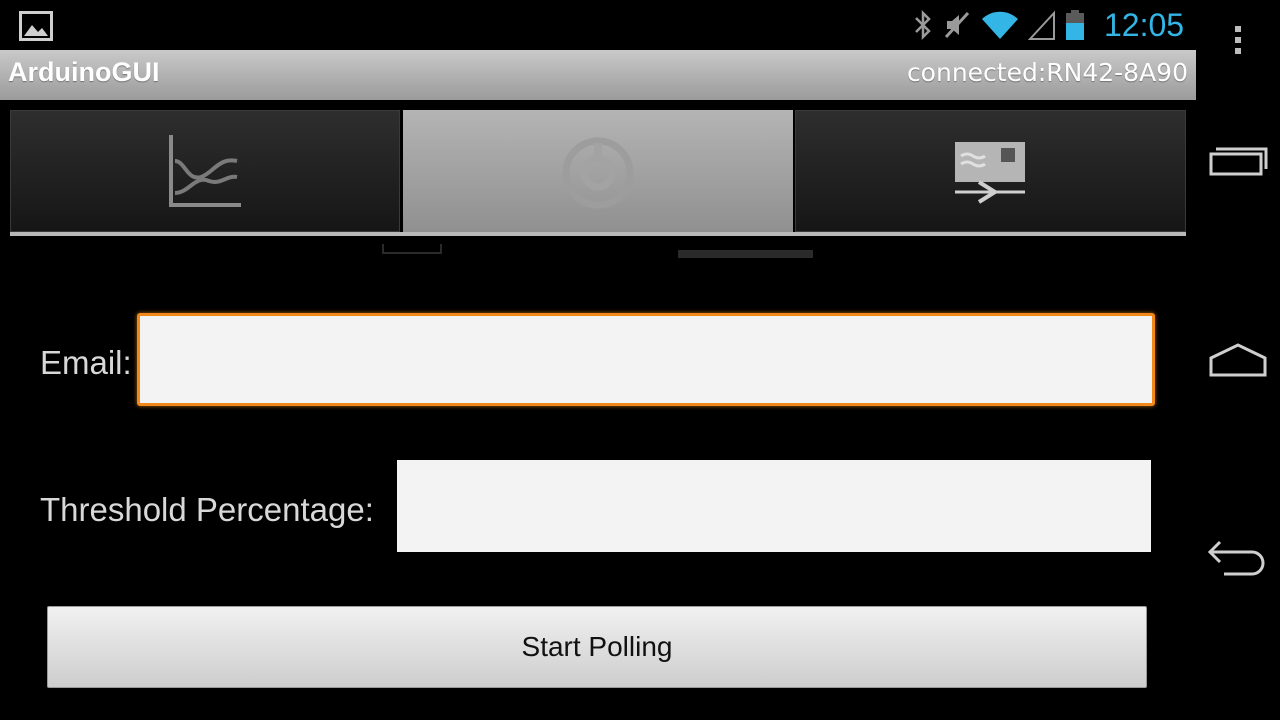 The width and height of the screenshot is (1280, 720). Describe the element at coordinates (36, 26) in the screenshot. I see `image-notification-icon` at that location.